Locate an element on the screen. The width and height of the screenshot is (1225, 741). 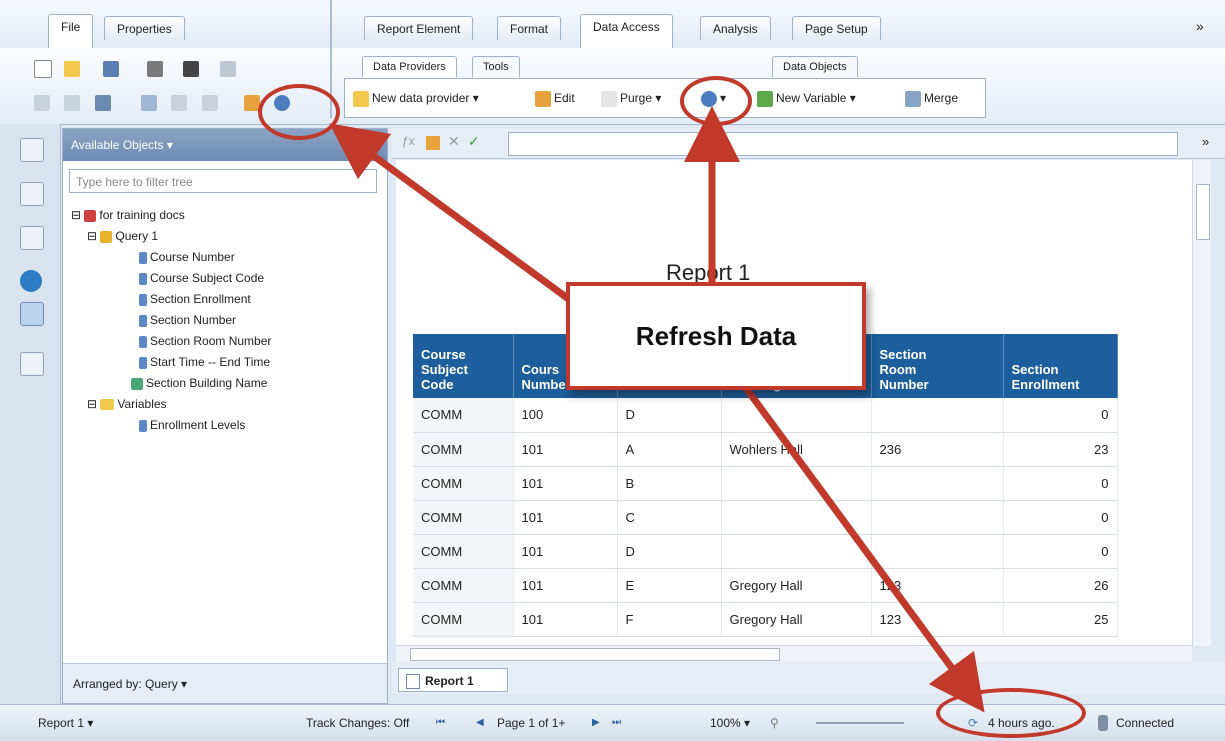
refresh-data-callout: Refresh Data is located at coordinates (716, 336).